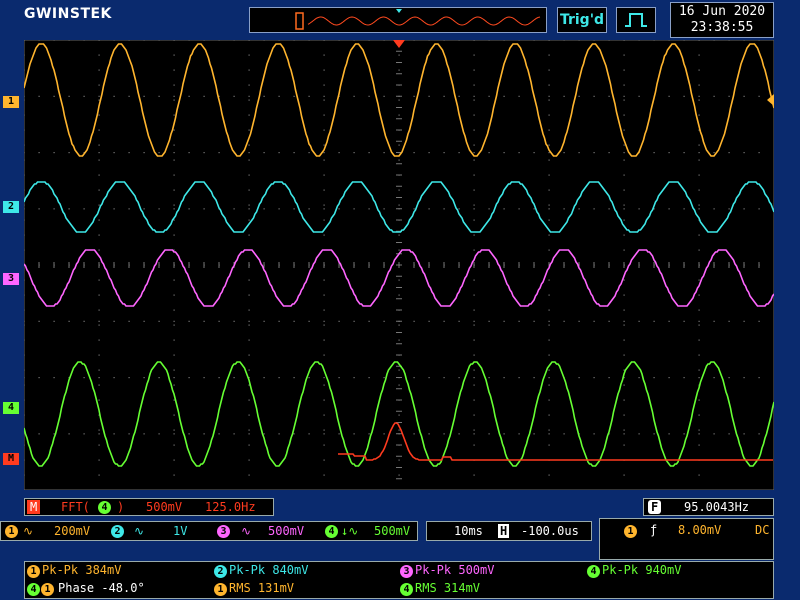 The height and width of the screenshot is (600, 800). I want to click on math-function: FFT(, so click(75, 507).